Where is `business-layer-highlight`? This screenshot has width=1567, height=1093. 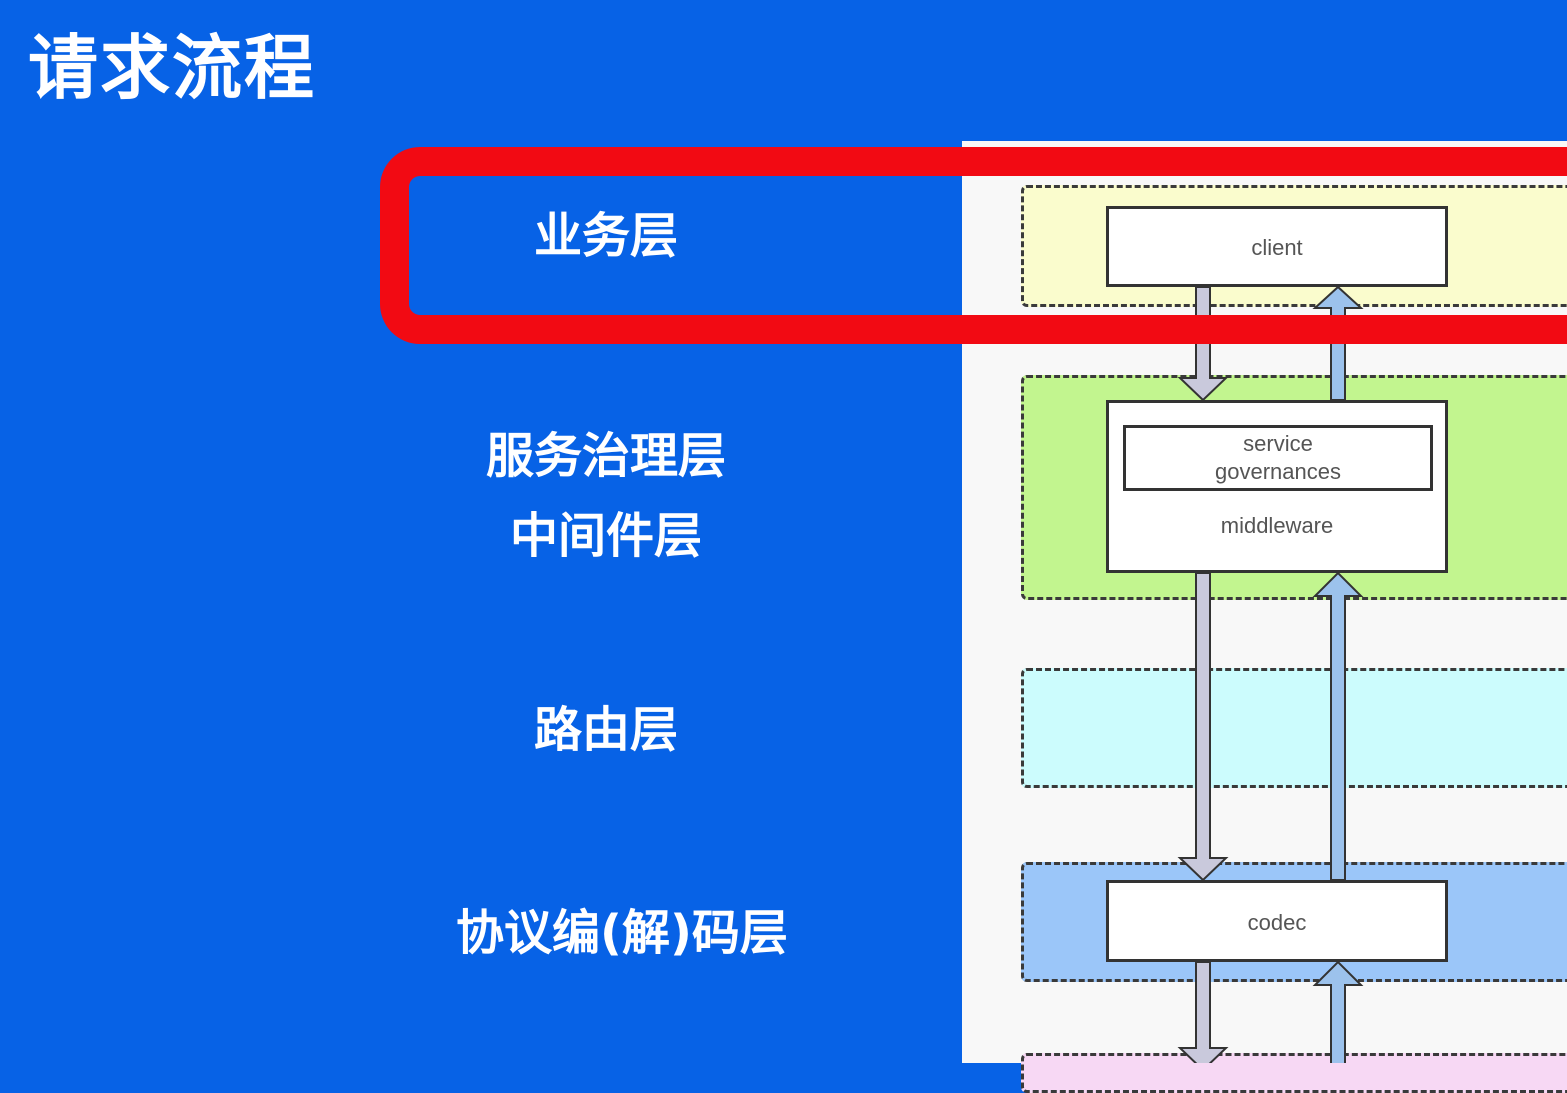 business-layer-highlight is located at coordinates (973, 245).